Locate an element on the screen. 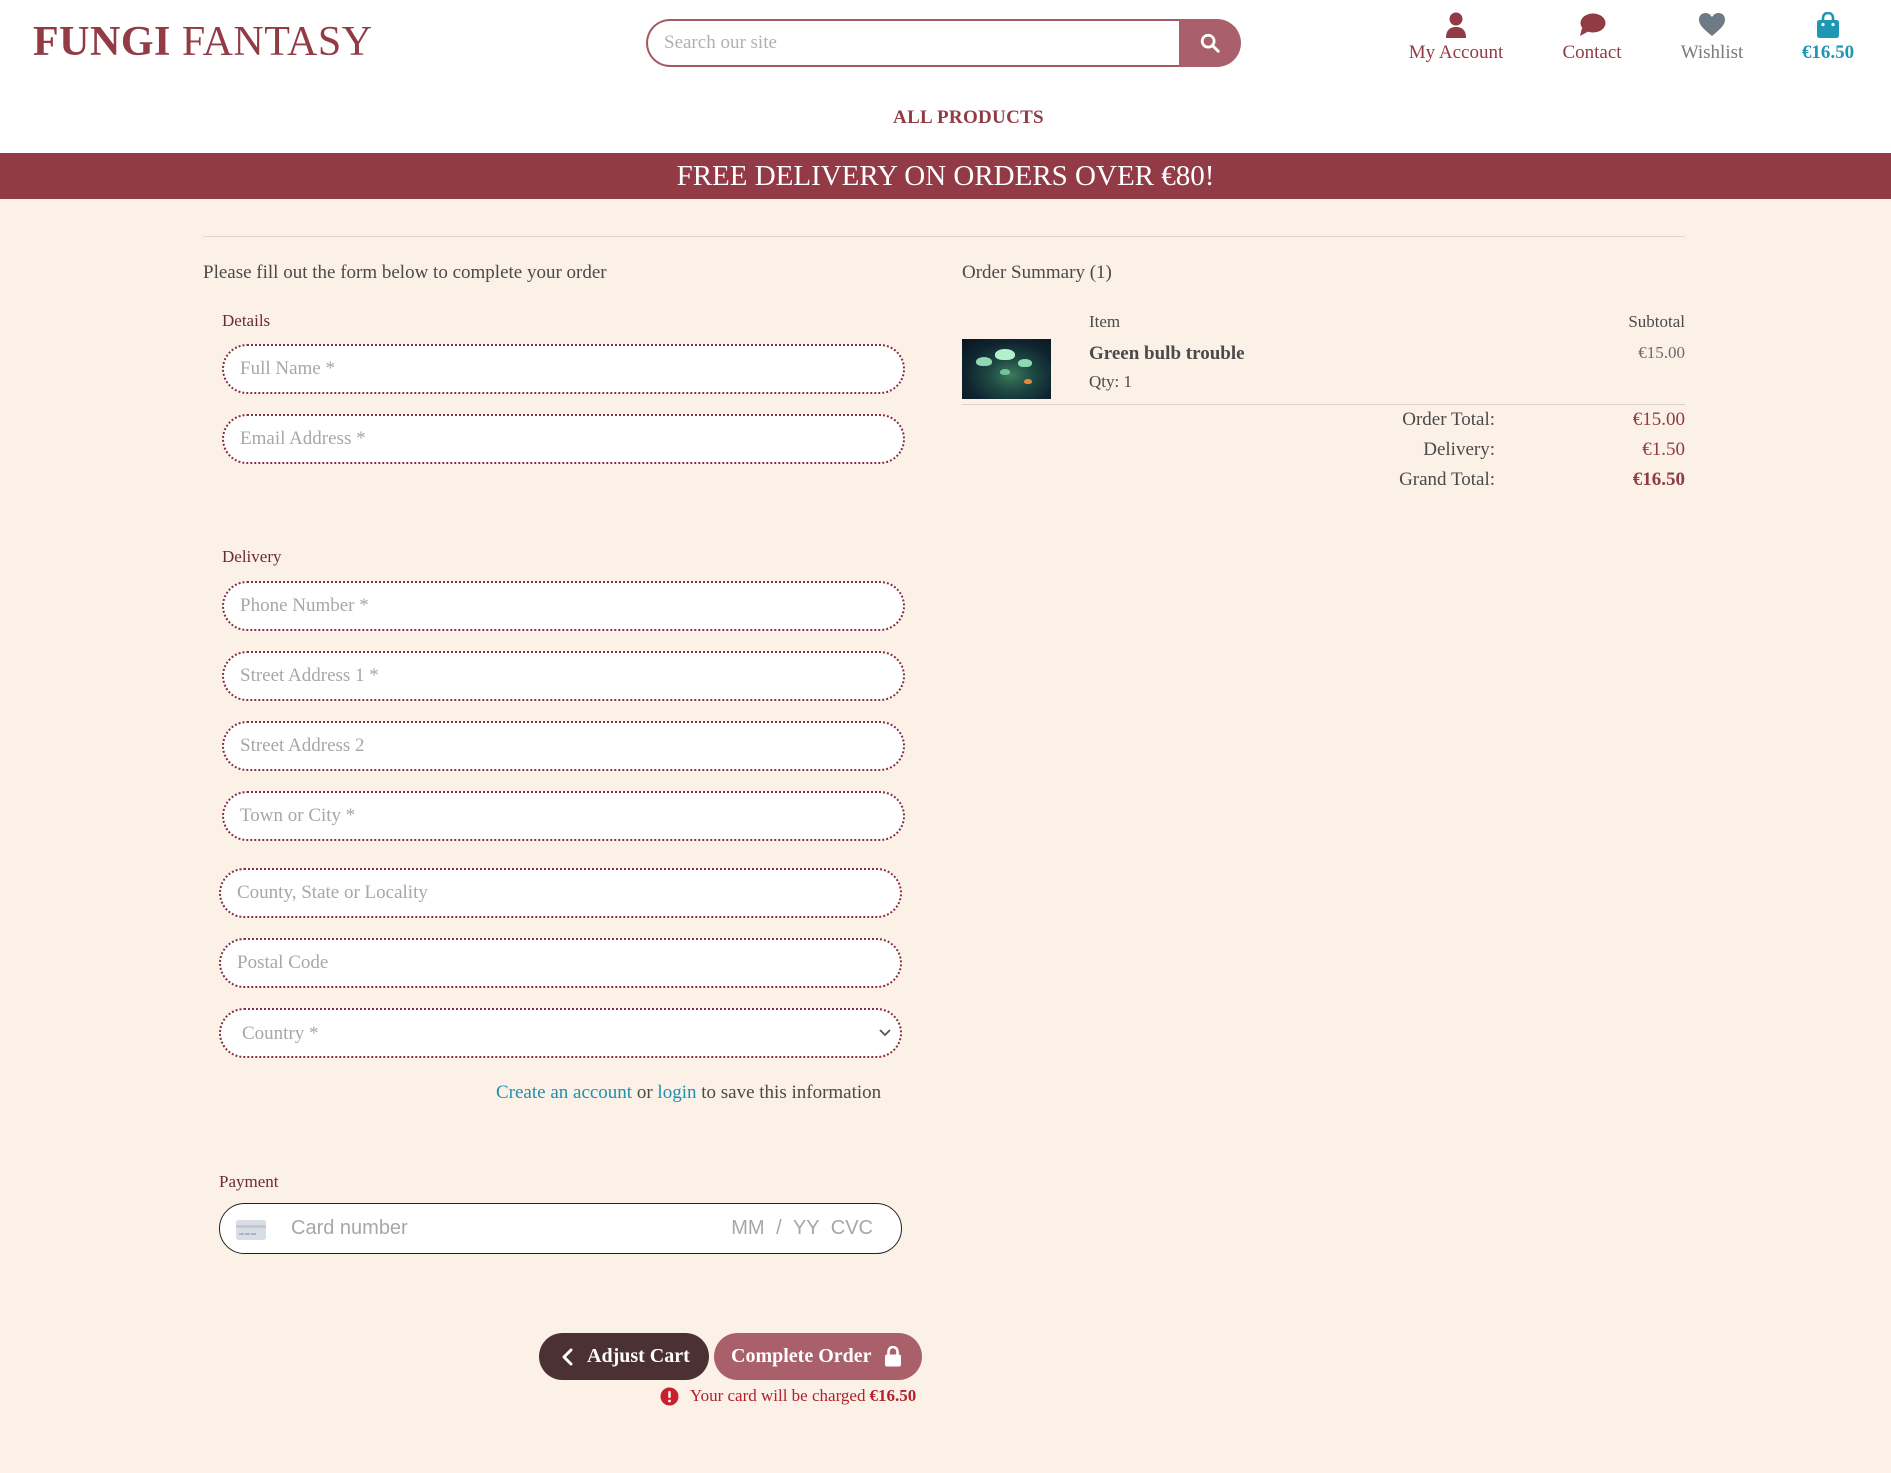 The height and width of the screenshot is (1473, 1891). nav-wishlist: Wishlist is located at coordinates (1712, 38).